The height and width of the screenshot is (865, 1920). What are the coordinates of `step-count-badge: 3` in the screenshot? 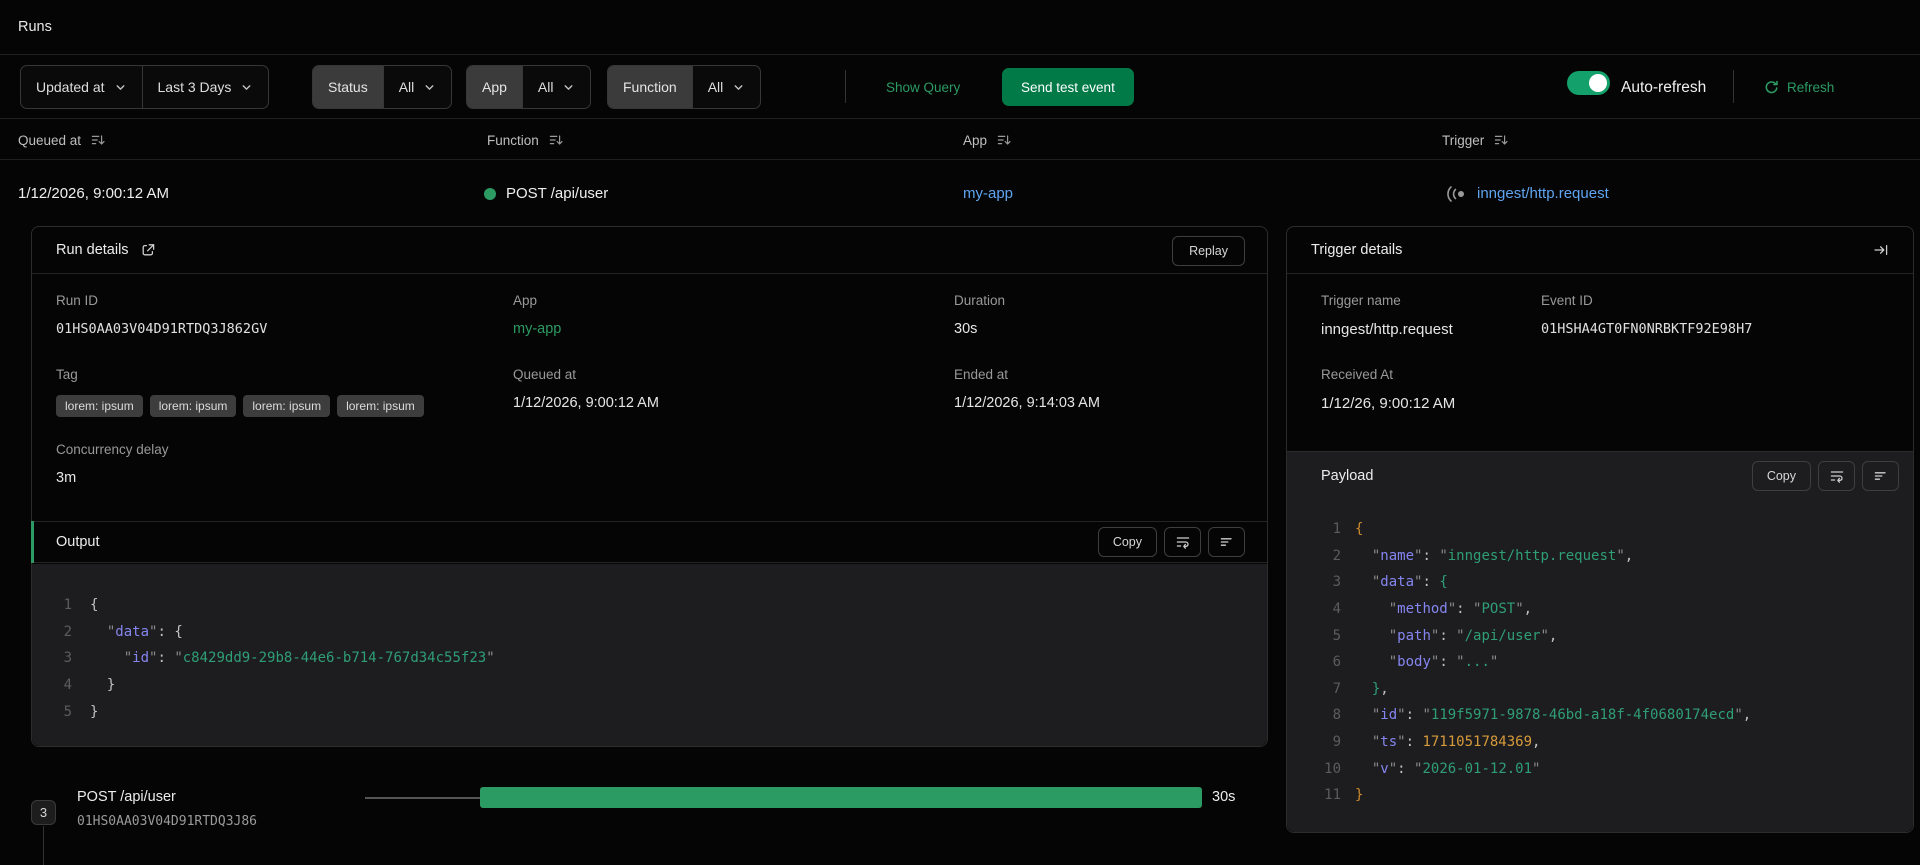 It's located at (43, 812).